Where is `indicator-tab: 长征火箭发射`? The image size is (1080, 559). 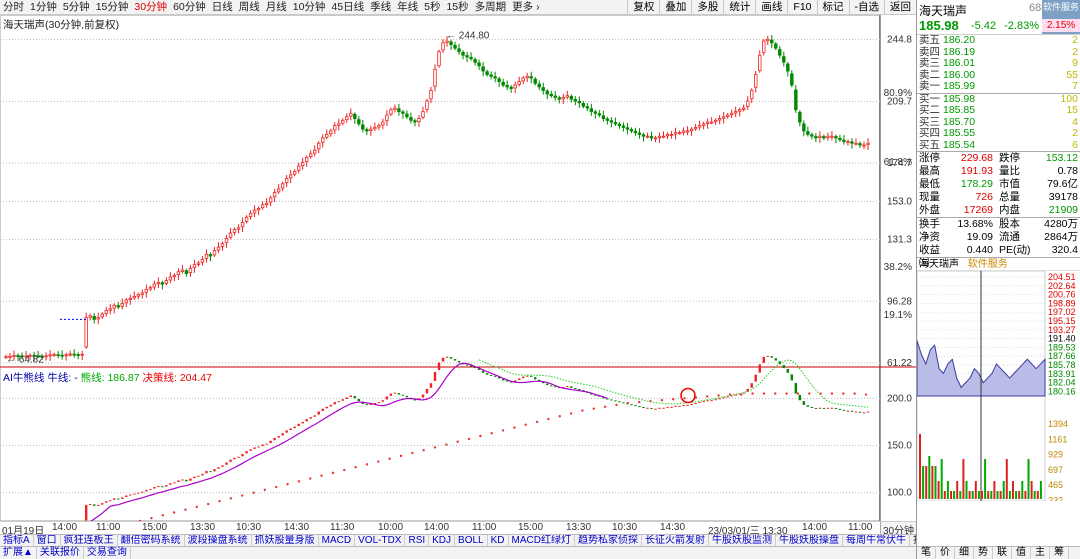
indicator-tab: 长征火箭发射 is located at coordinates (675, 540).